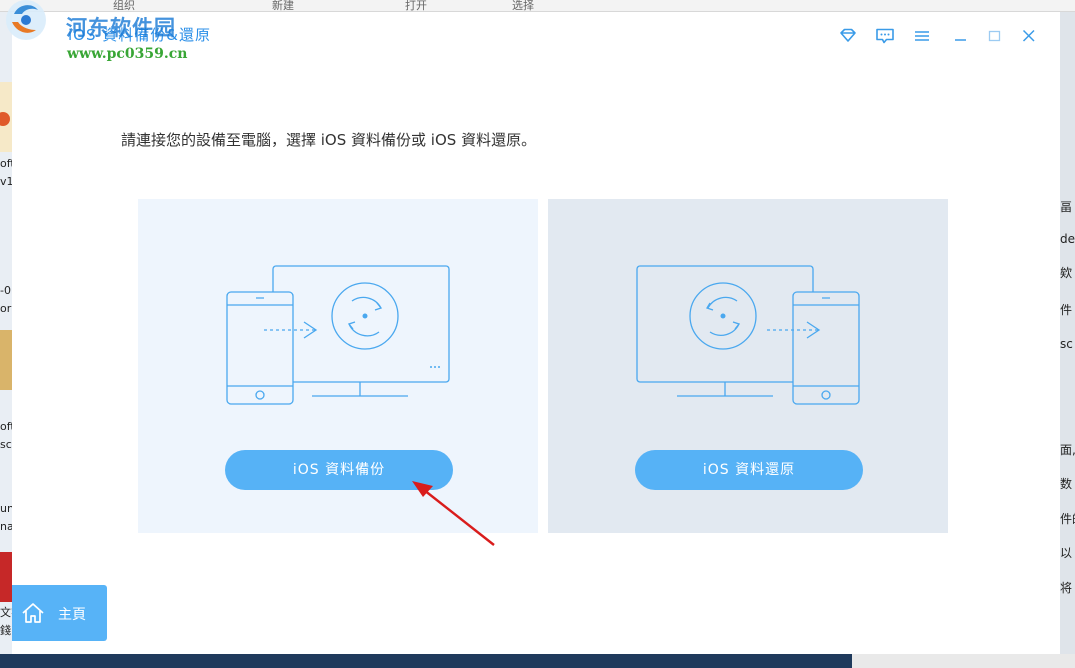 The height and width of the screenshot is (668, 1075). Describe the element at coordinates (127, 54) in the screenshot. I see `watermark-url: www.pc0359.cn` at that location.